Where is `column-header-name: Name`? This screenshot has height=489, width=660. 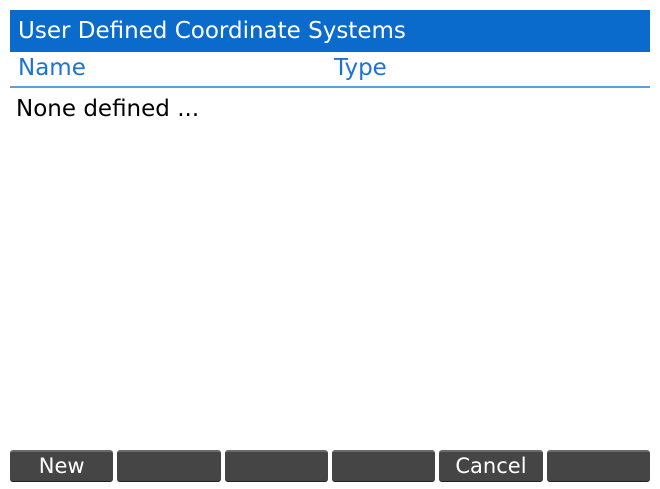
column-header-name: Name is located at coordinates (52, 68).